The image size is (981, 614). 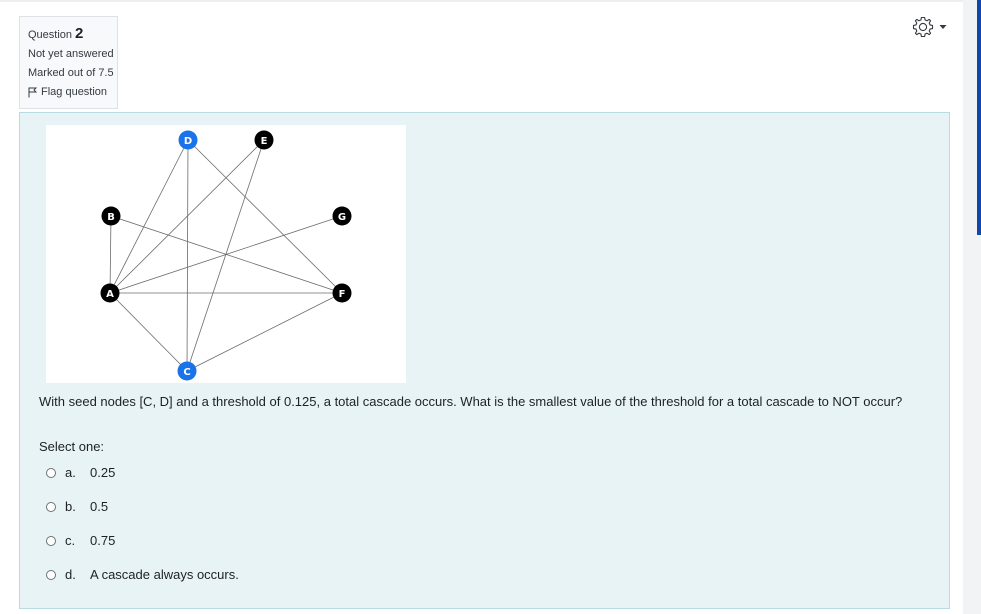 I want to click on graph-node-label: D, so click(x=188, y=141).